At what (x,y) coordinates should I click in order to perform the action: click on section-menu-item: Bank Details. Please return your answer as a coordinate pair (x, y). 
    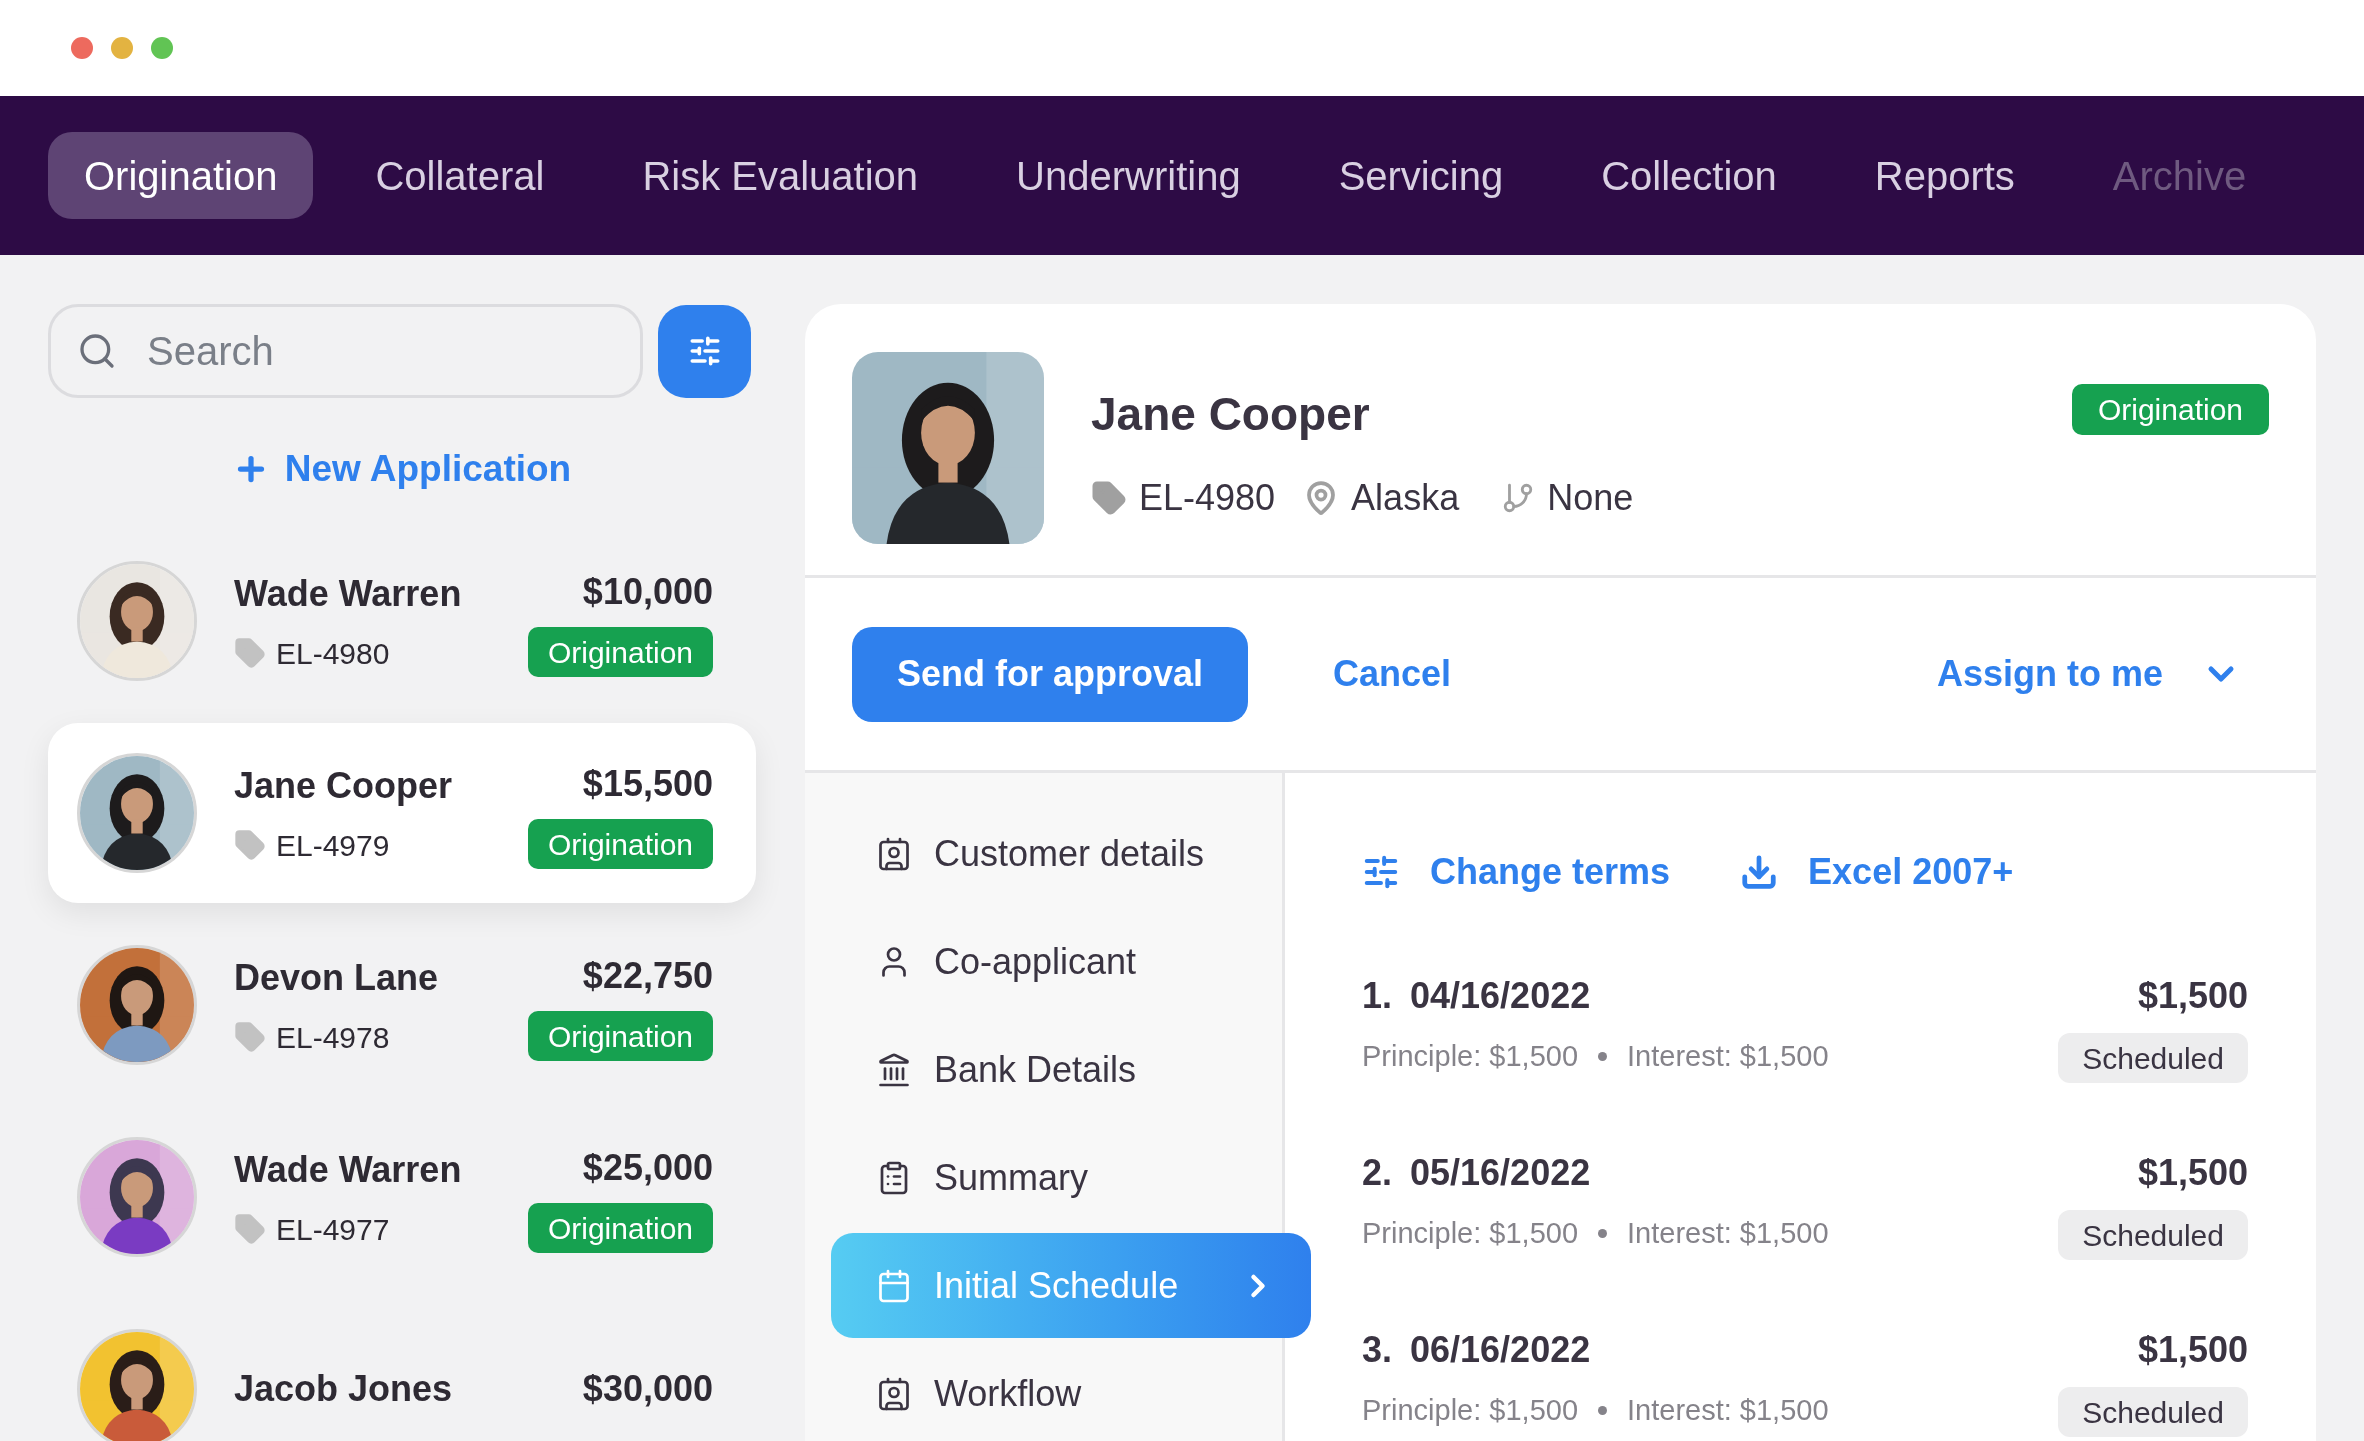
    Looking at the image, I should click on (1051, 1069).